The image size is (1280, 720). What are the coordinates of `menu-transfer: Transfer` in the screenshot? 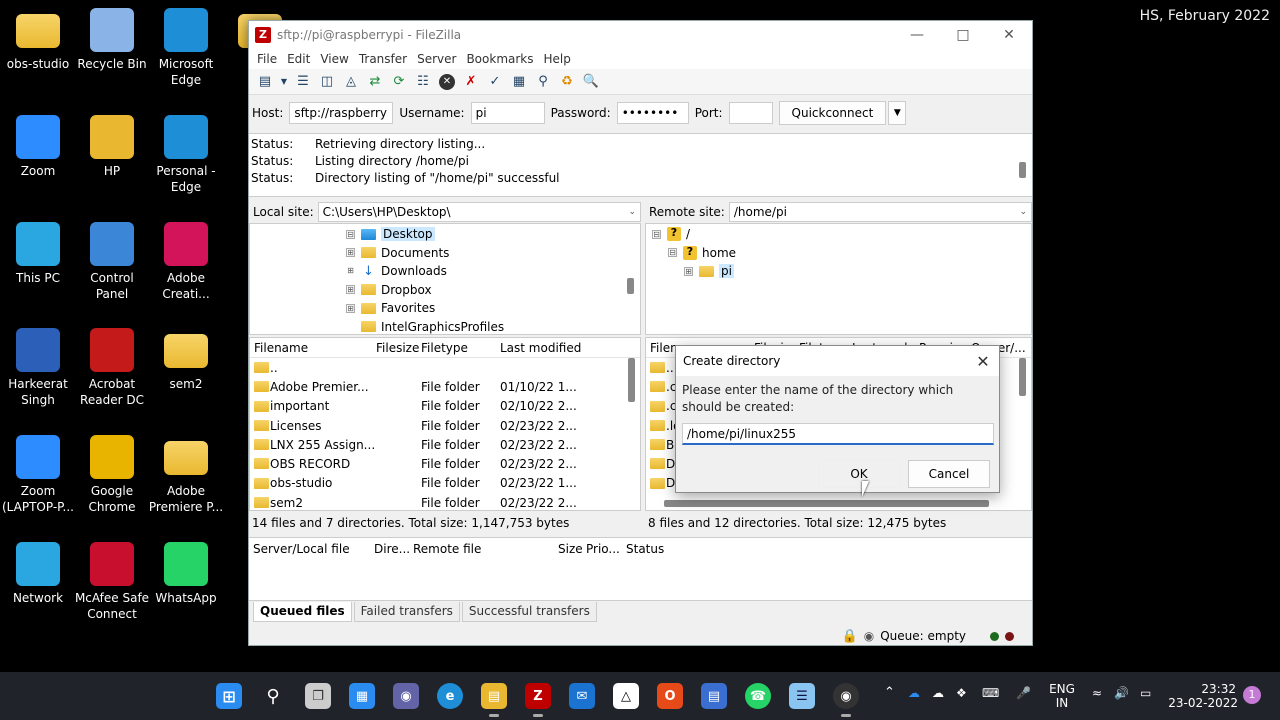 It's located at (386, 59).